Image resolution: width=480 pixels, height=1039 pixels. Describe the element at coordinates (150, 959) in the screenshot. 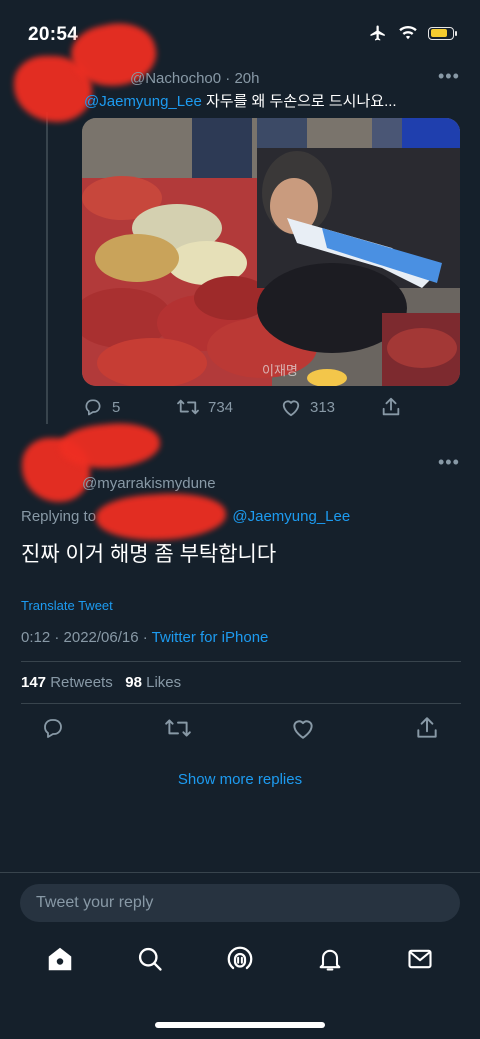

I see `search-icon` at that location.